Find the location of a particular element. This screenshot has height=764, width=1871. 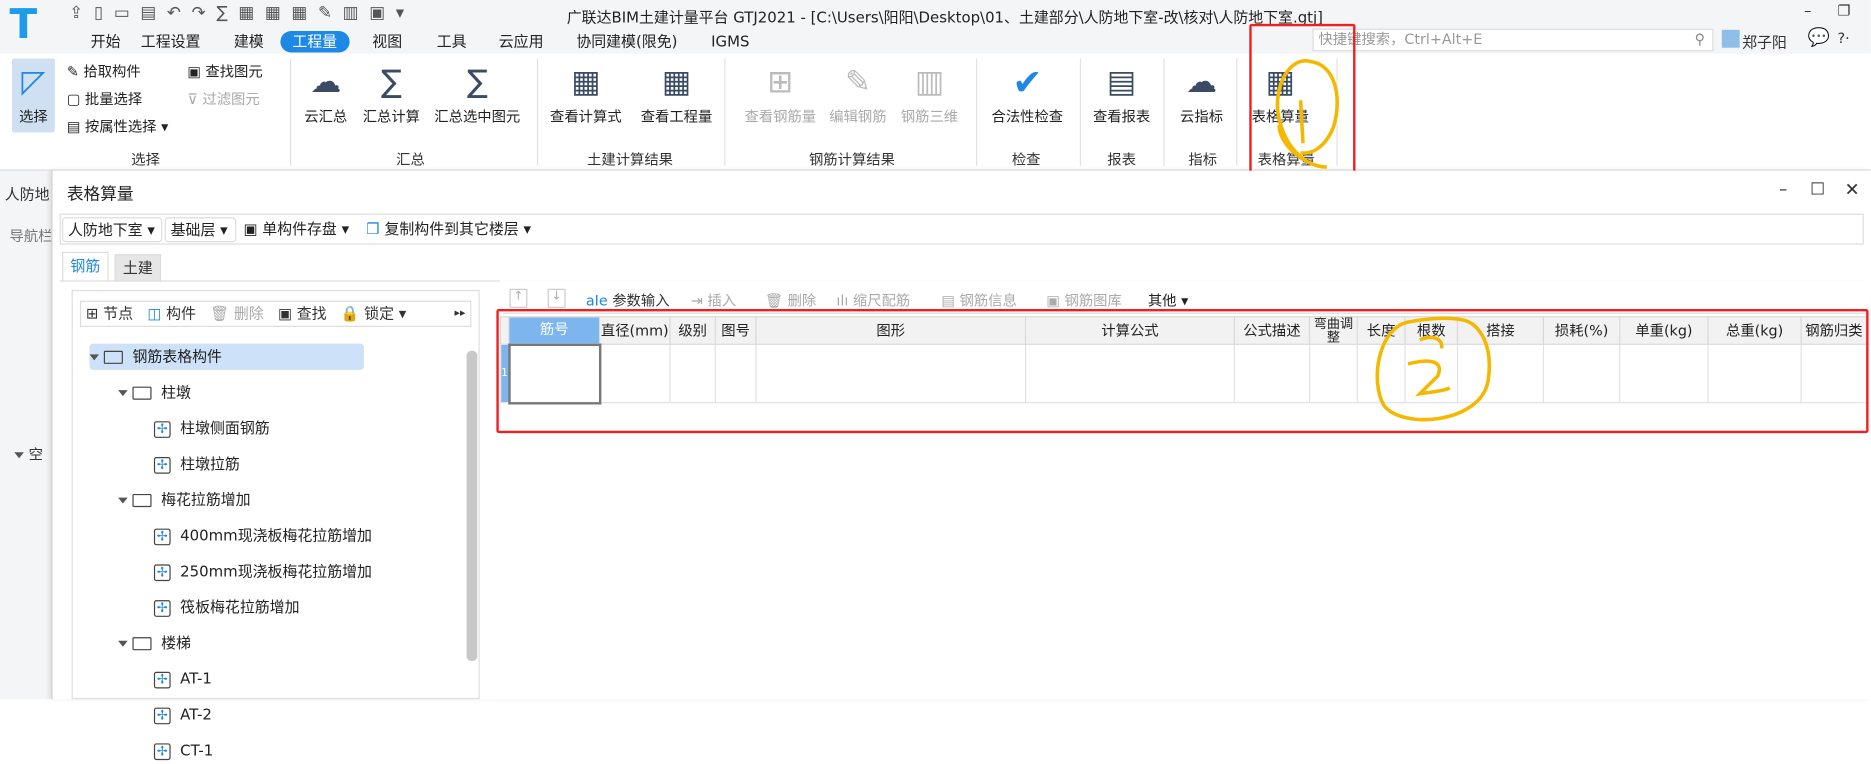

tree-item: ✢ CT-1 is located at coordinates (183, 750).